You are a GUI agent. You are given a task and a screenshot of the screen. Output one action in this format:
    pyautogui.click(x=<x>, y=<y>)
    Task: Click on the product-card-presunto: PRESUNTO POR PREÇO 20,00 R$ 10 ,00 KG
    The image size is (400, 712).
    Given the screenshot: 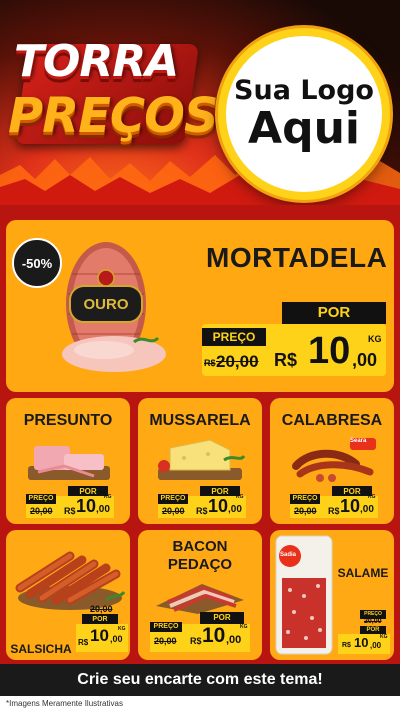 What is the action you would take?
    pyautogui.click(x=68, y=461)
    